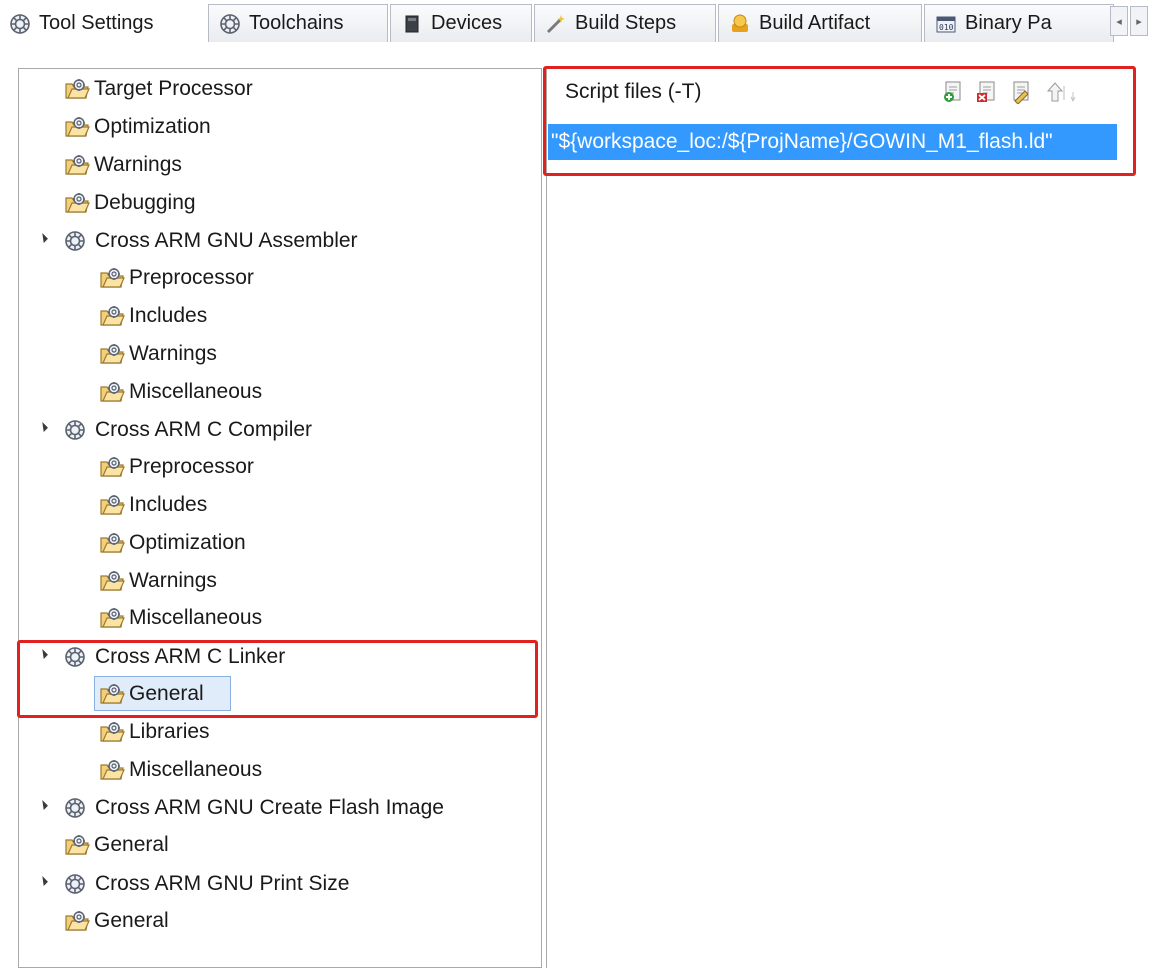 This screenshot has height=968, width=1150. I want to click on tab-binary-parsers: 010 Binary Pa, so click(1019, 23).